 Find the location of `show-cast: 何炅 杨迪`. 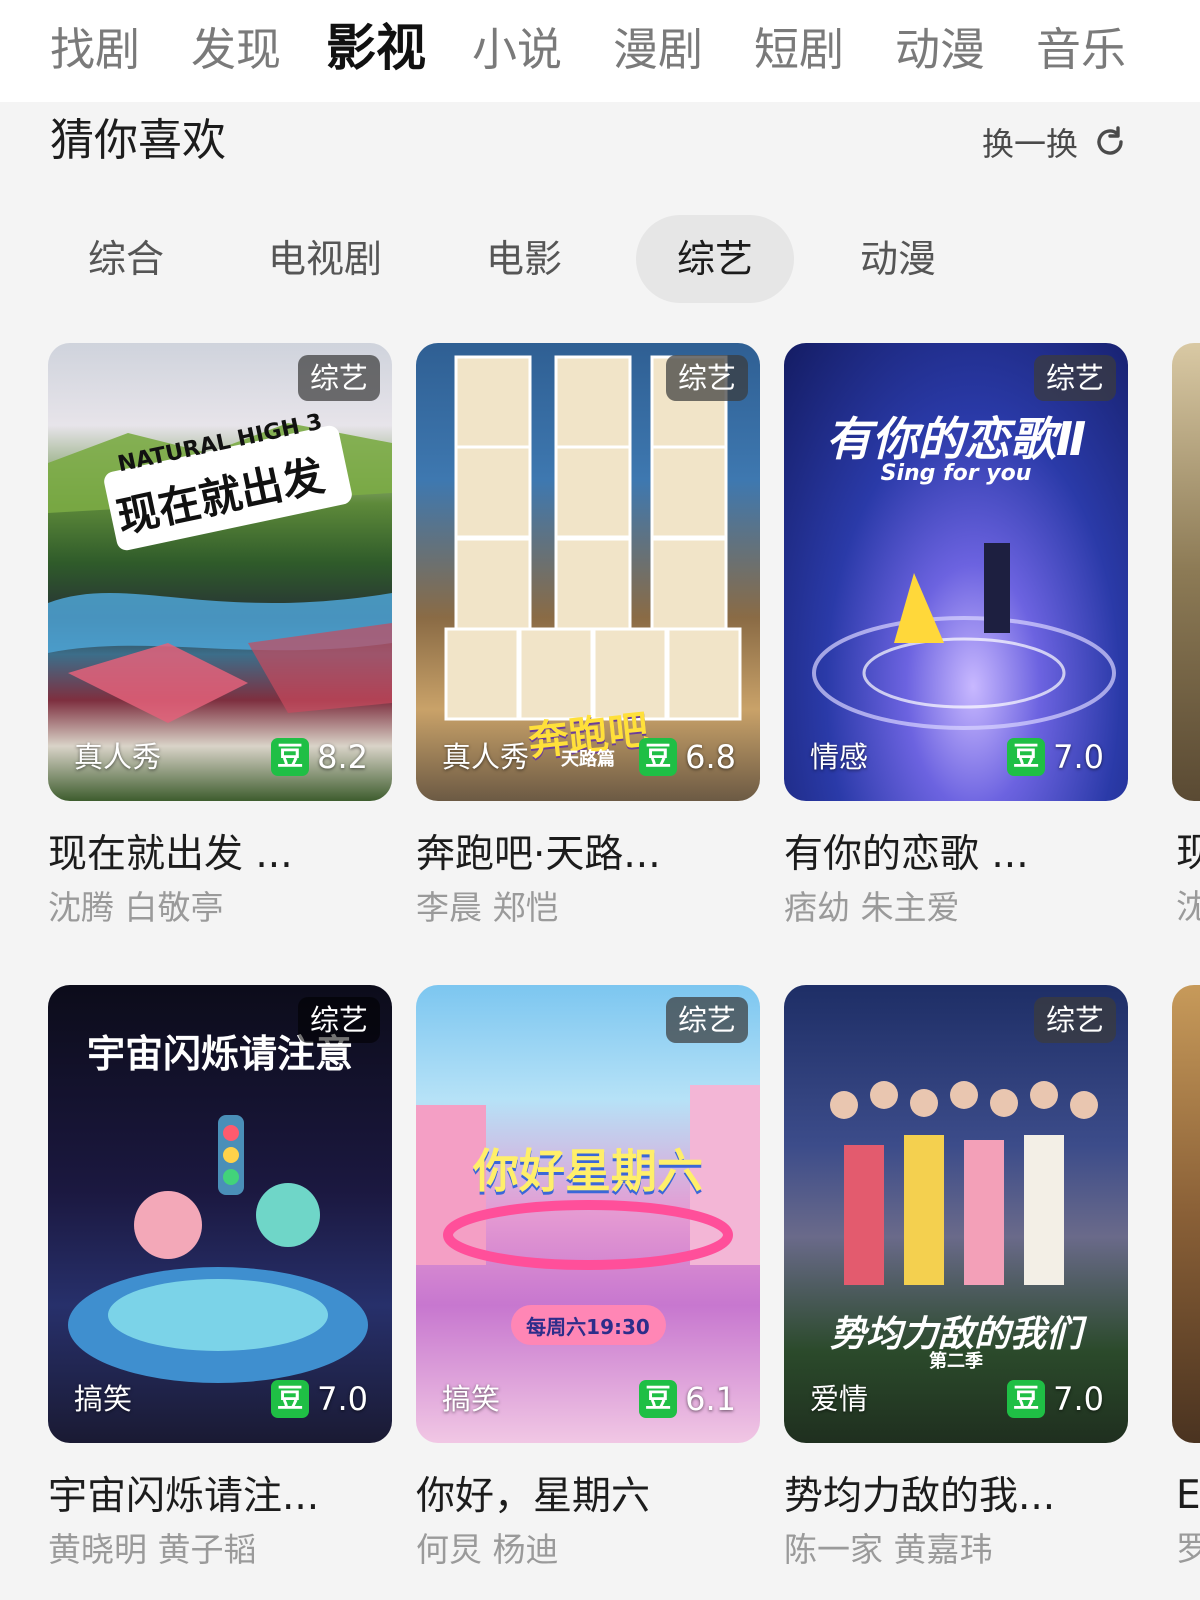

show-cast: 何炅 杨迪 is located at coordinates (487, 1549).